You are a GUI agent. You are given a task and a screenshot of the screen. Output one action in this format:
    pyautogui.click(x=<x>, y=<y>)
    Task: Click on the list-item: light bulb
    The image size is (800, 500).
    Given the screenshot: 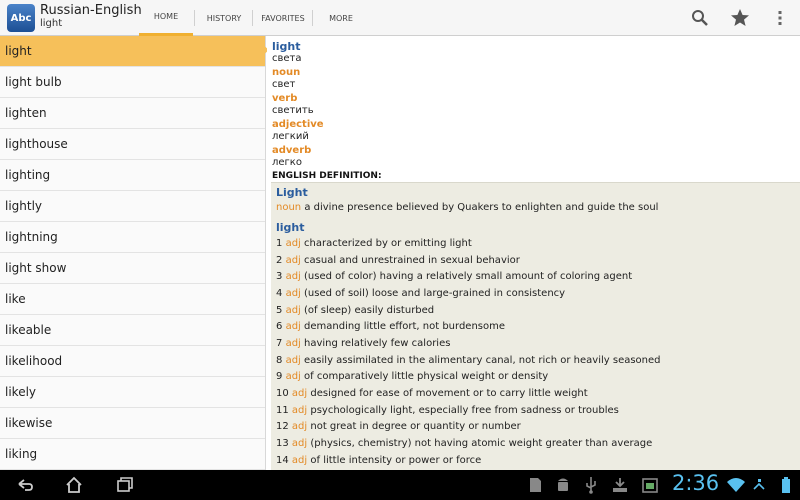 What is the action you would take?
    pyautogui.click(x=132, y=82)
    